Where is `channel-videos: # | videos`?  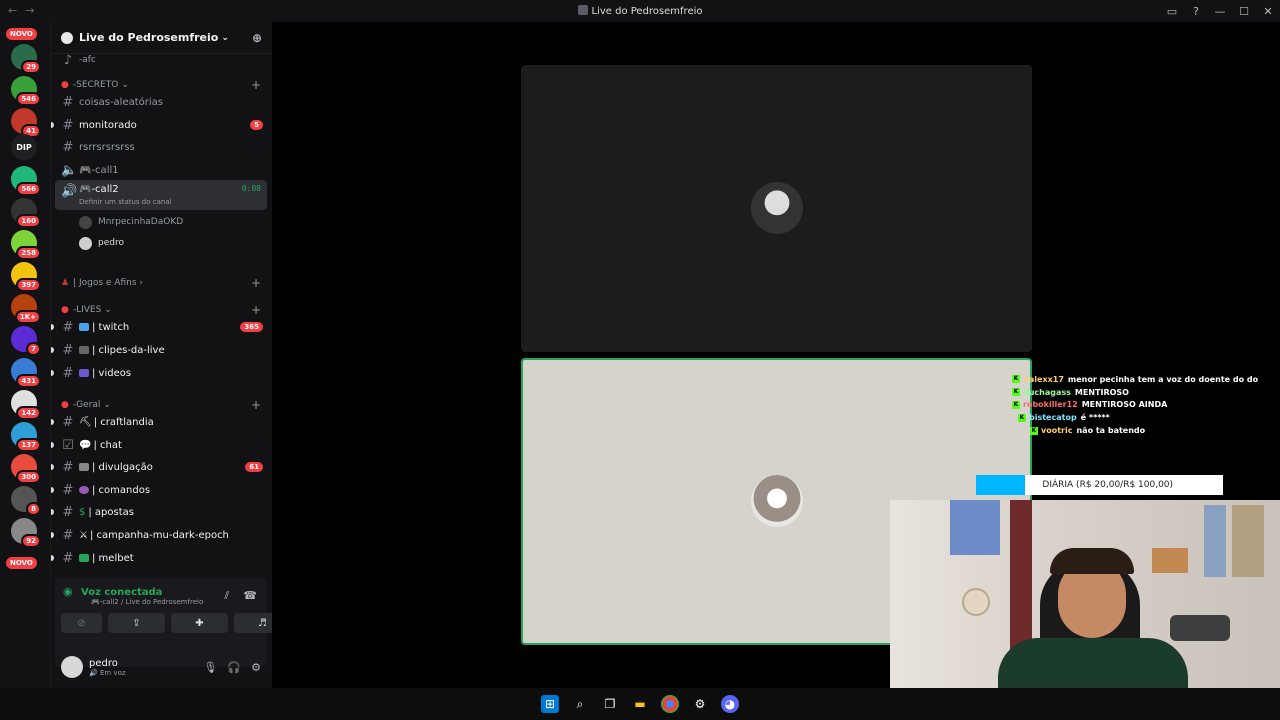
channel-videos: # | videos is located at coordinates (159, 373).